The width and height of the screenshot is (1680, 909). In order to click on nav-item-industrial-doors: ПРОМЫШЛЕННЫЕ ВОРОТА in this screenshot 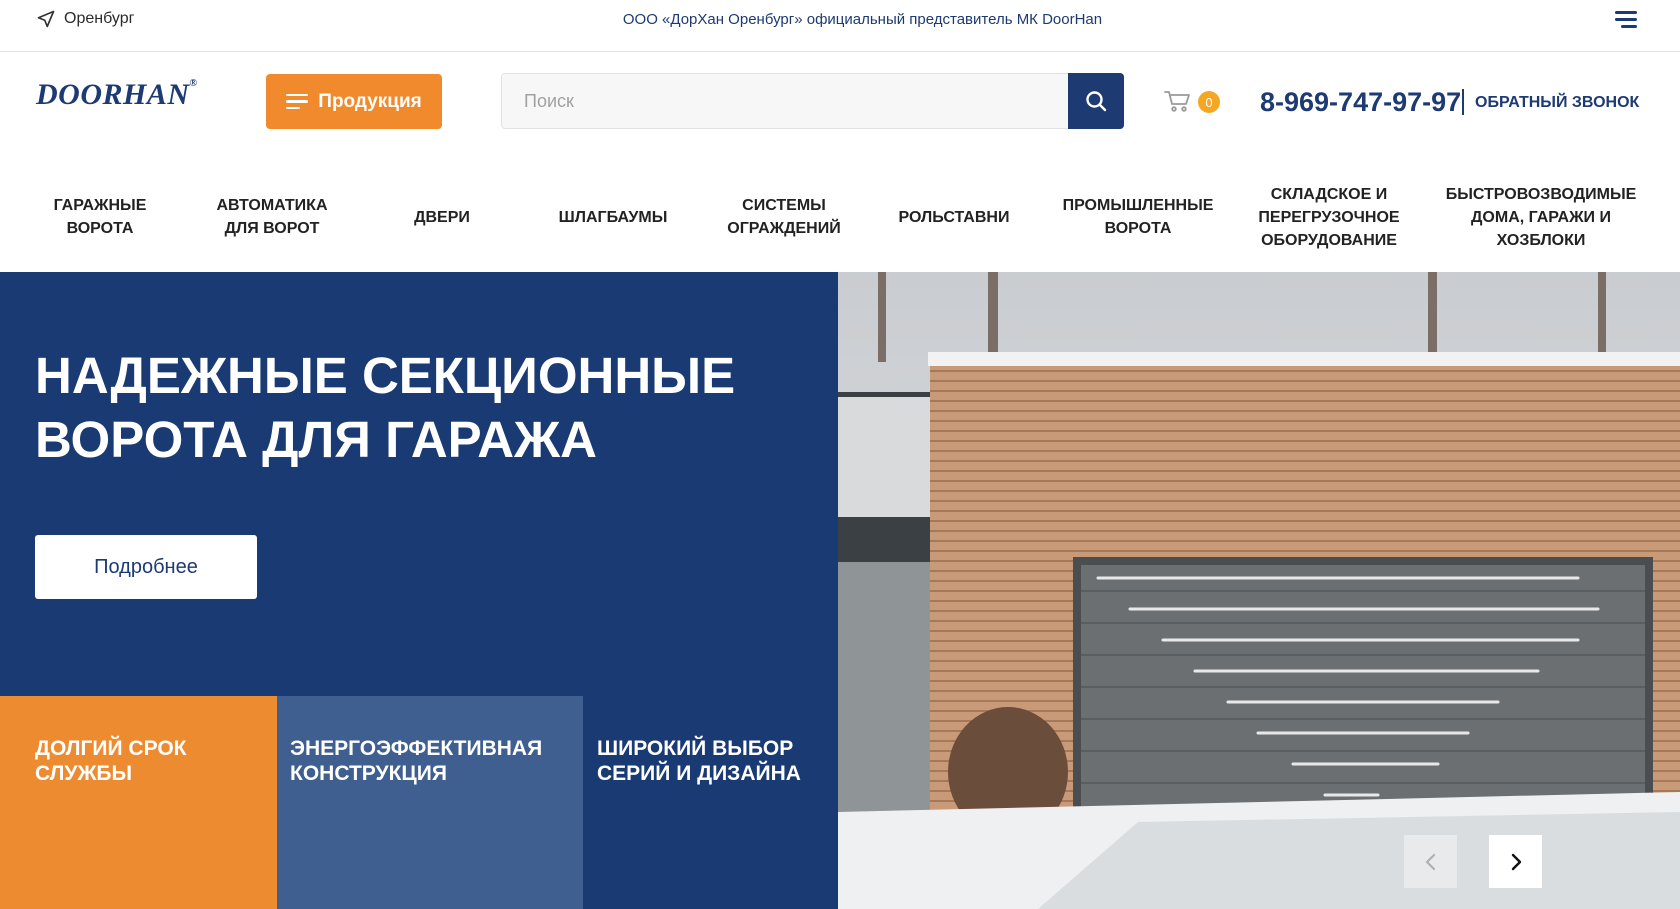, I will do `click(1138, 217)`.